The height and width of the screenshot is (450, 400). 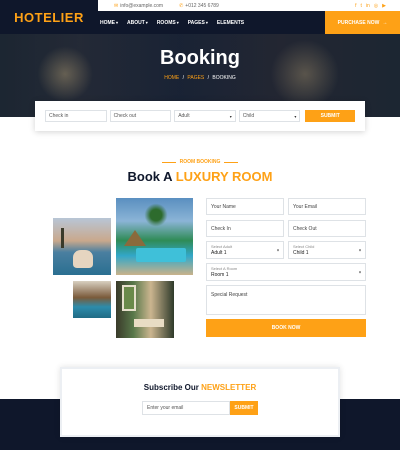 I want to click on nav-item-about: ABOUT ▾, so click(x=137, y=23).